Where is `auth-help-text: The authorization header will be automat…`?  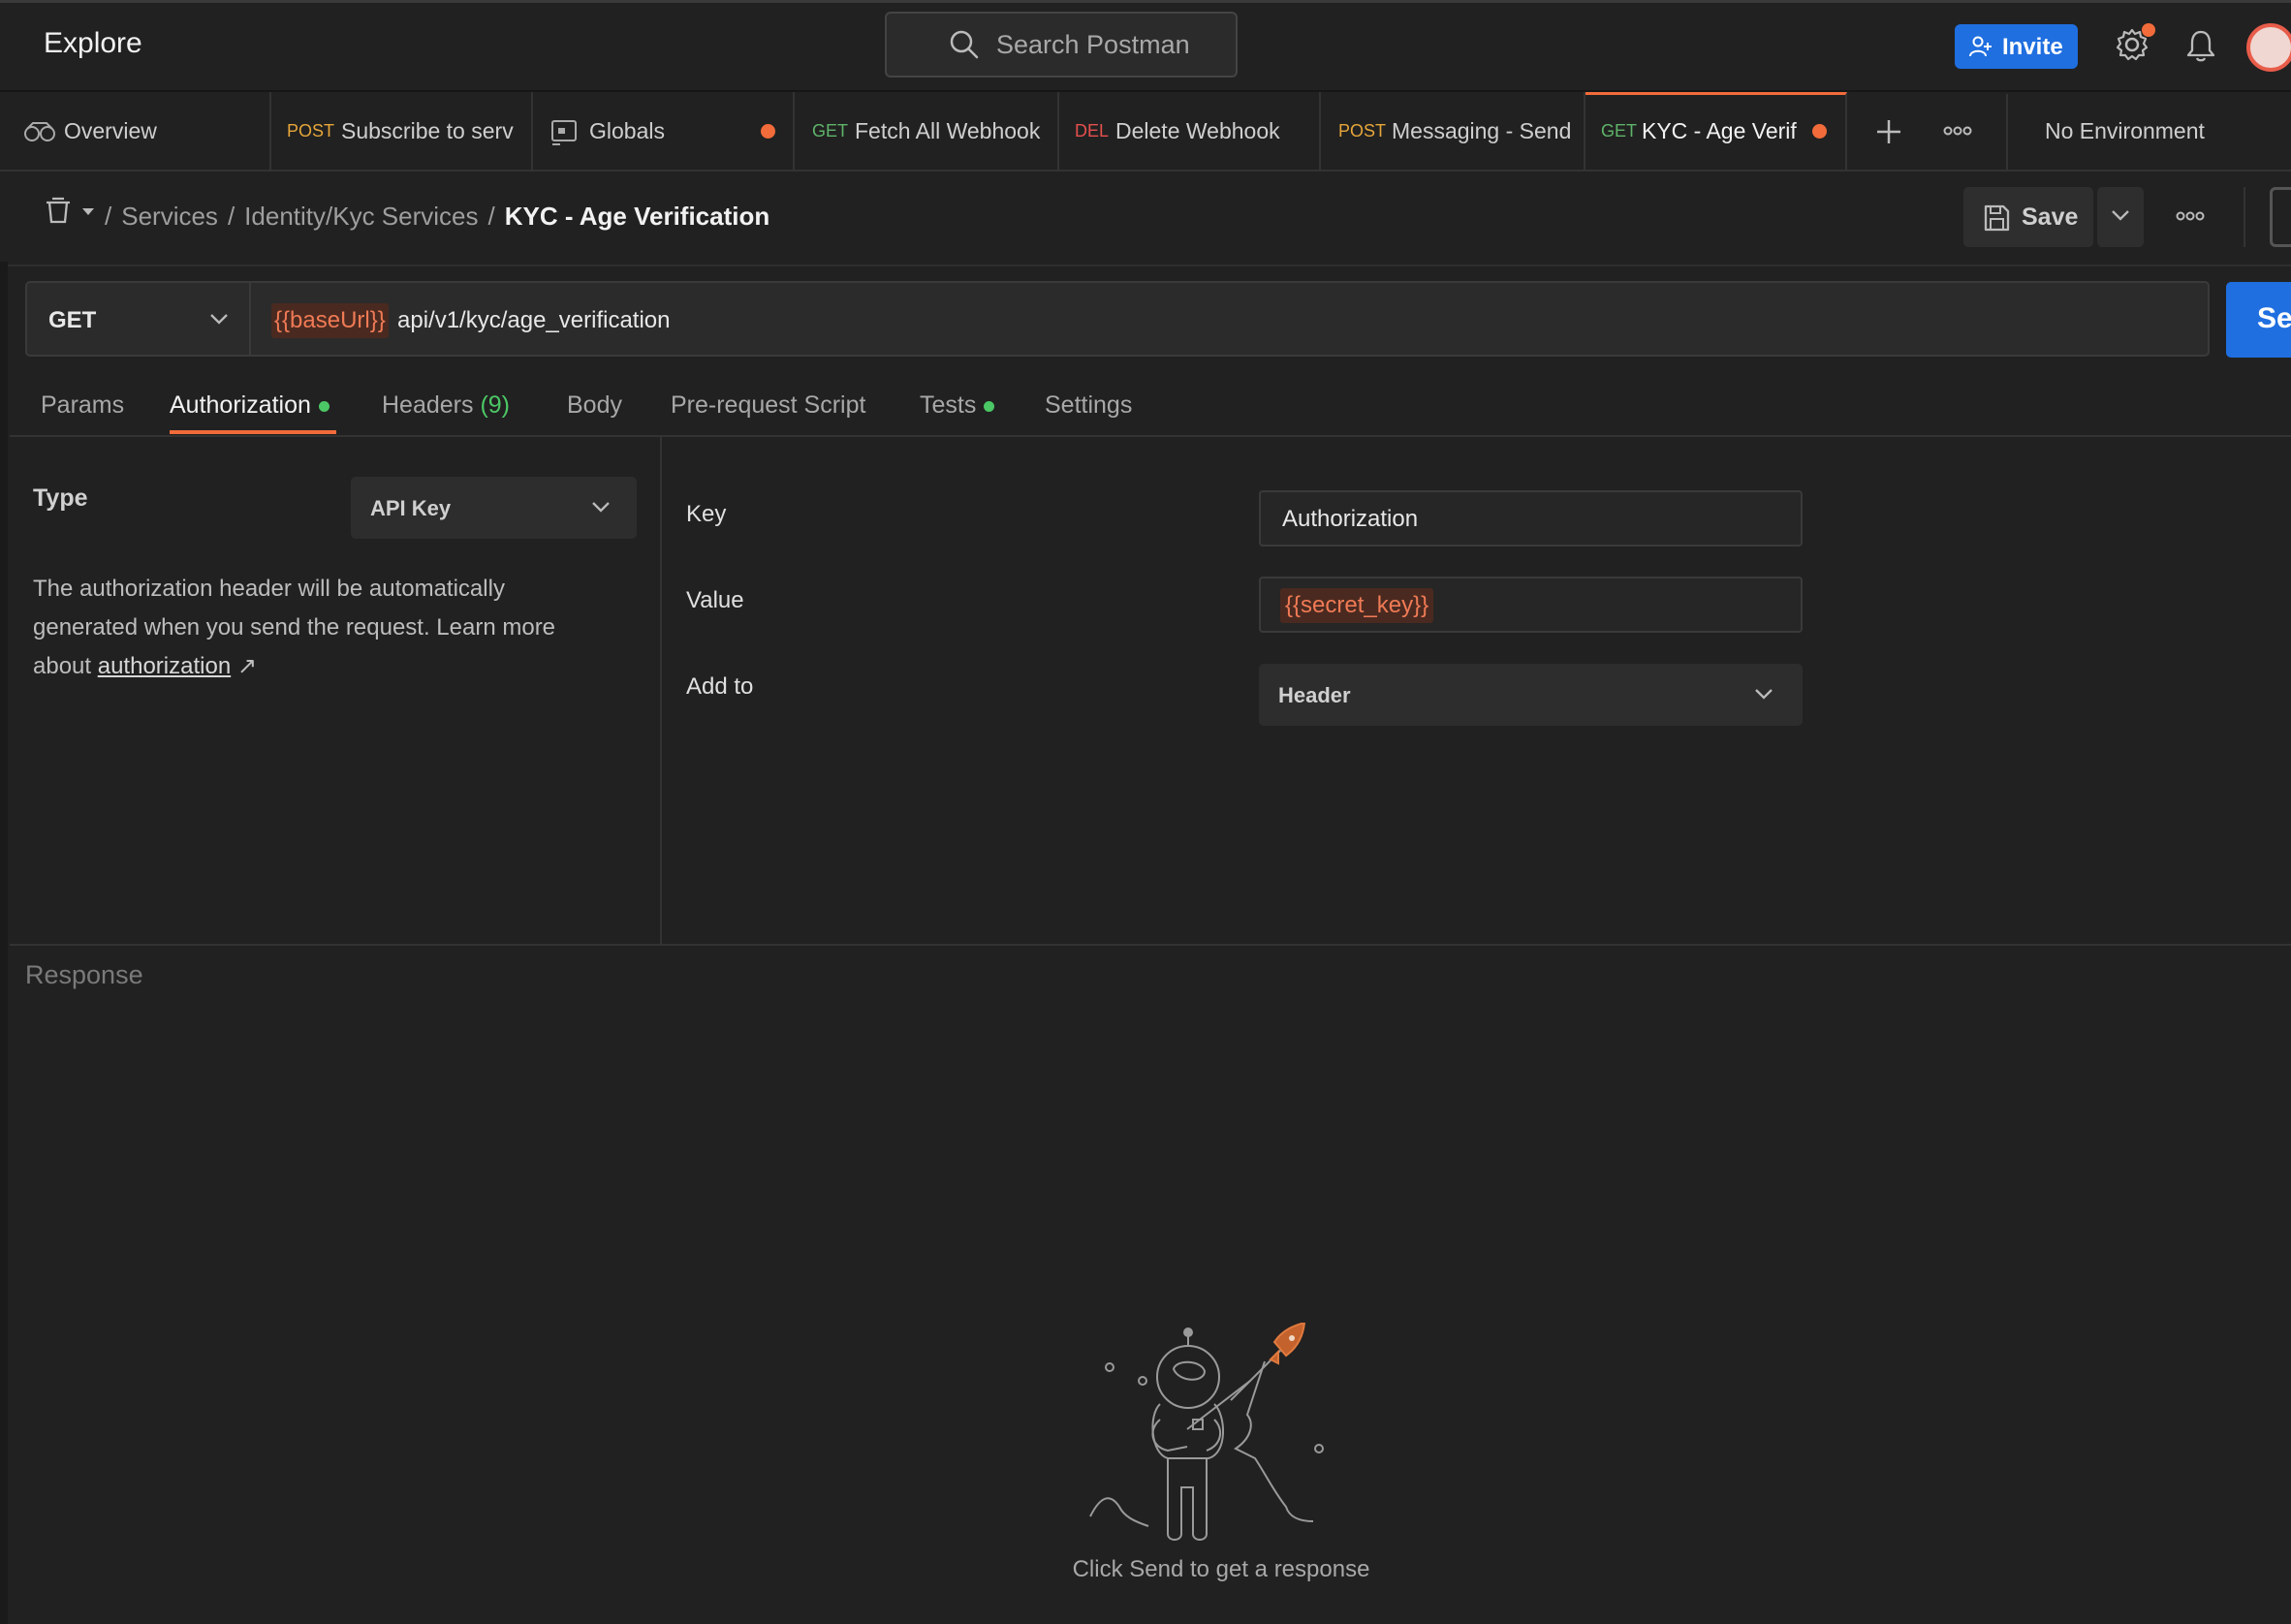
auth-help-text: The authorization header will be automat… is located at coordinates (323, 628).